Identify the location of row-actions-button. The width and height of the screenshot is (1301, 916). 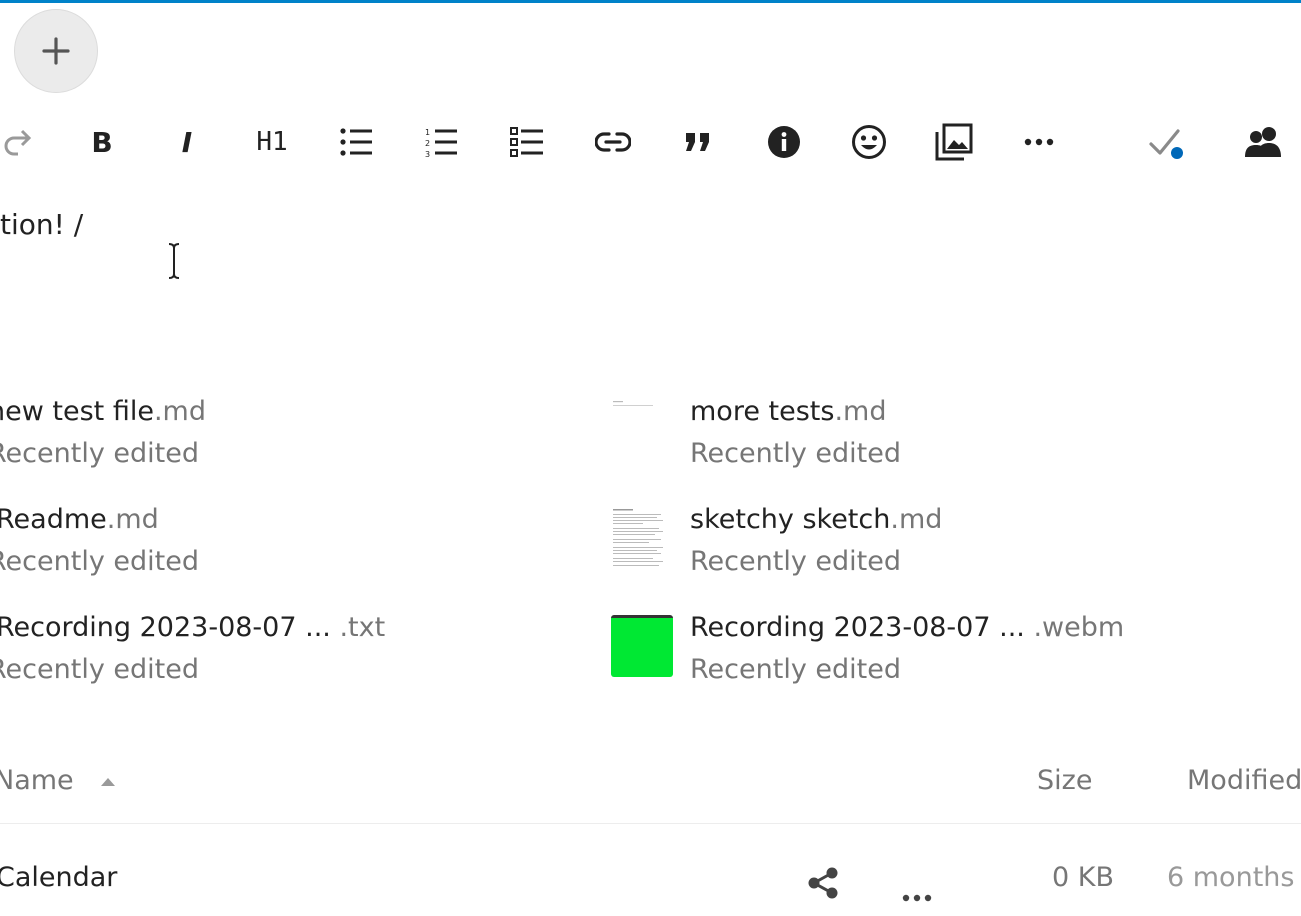
(917, 893).